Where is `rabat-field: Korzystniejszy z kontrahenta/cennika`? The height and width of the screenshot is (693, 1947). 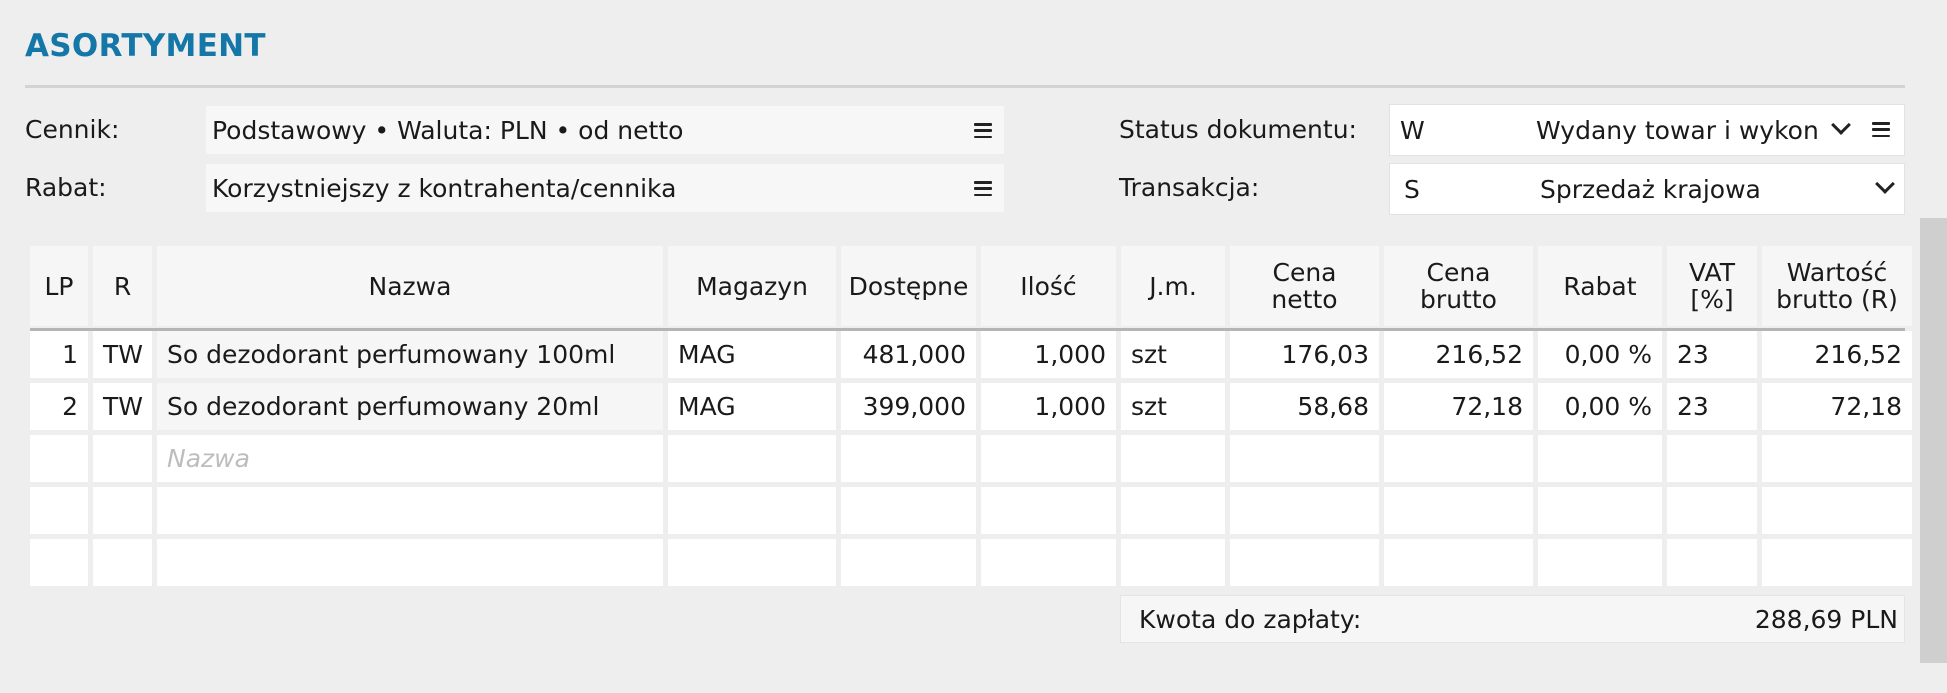
rabat-field: Korzystniejszy z kontrahenta/cennika is located at coordinates (605, 188).